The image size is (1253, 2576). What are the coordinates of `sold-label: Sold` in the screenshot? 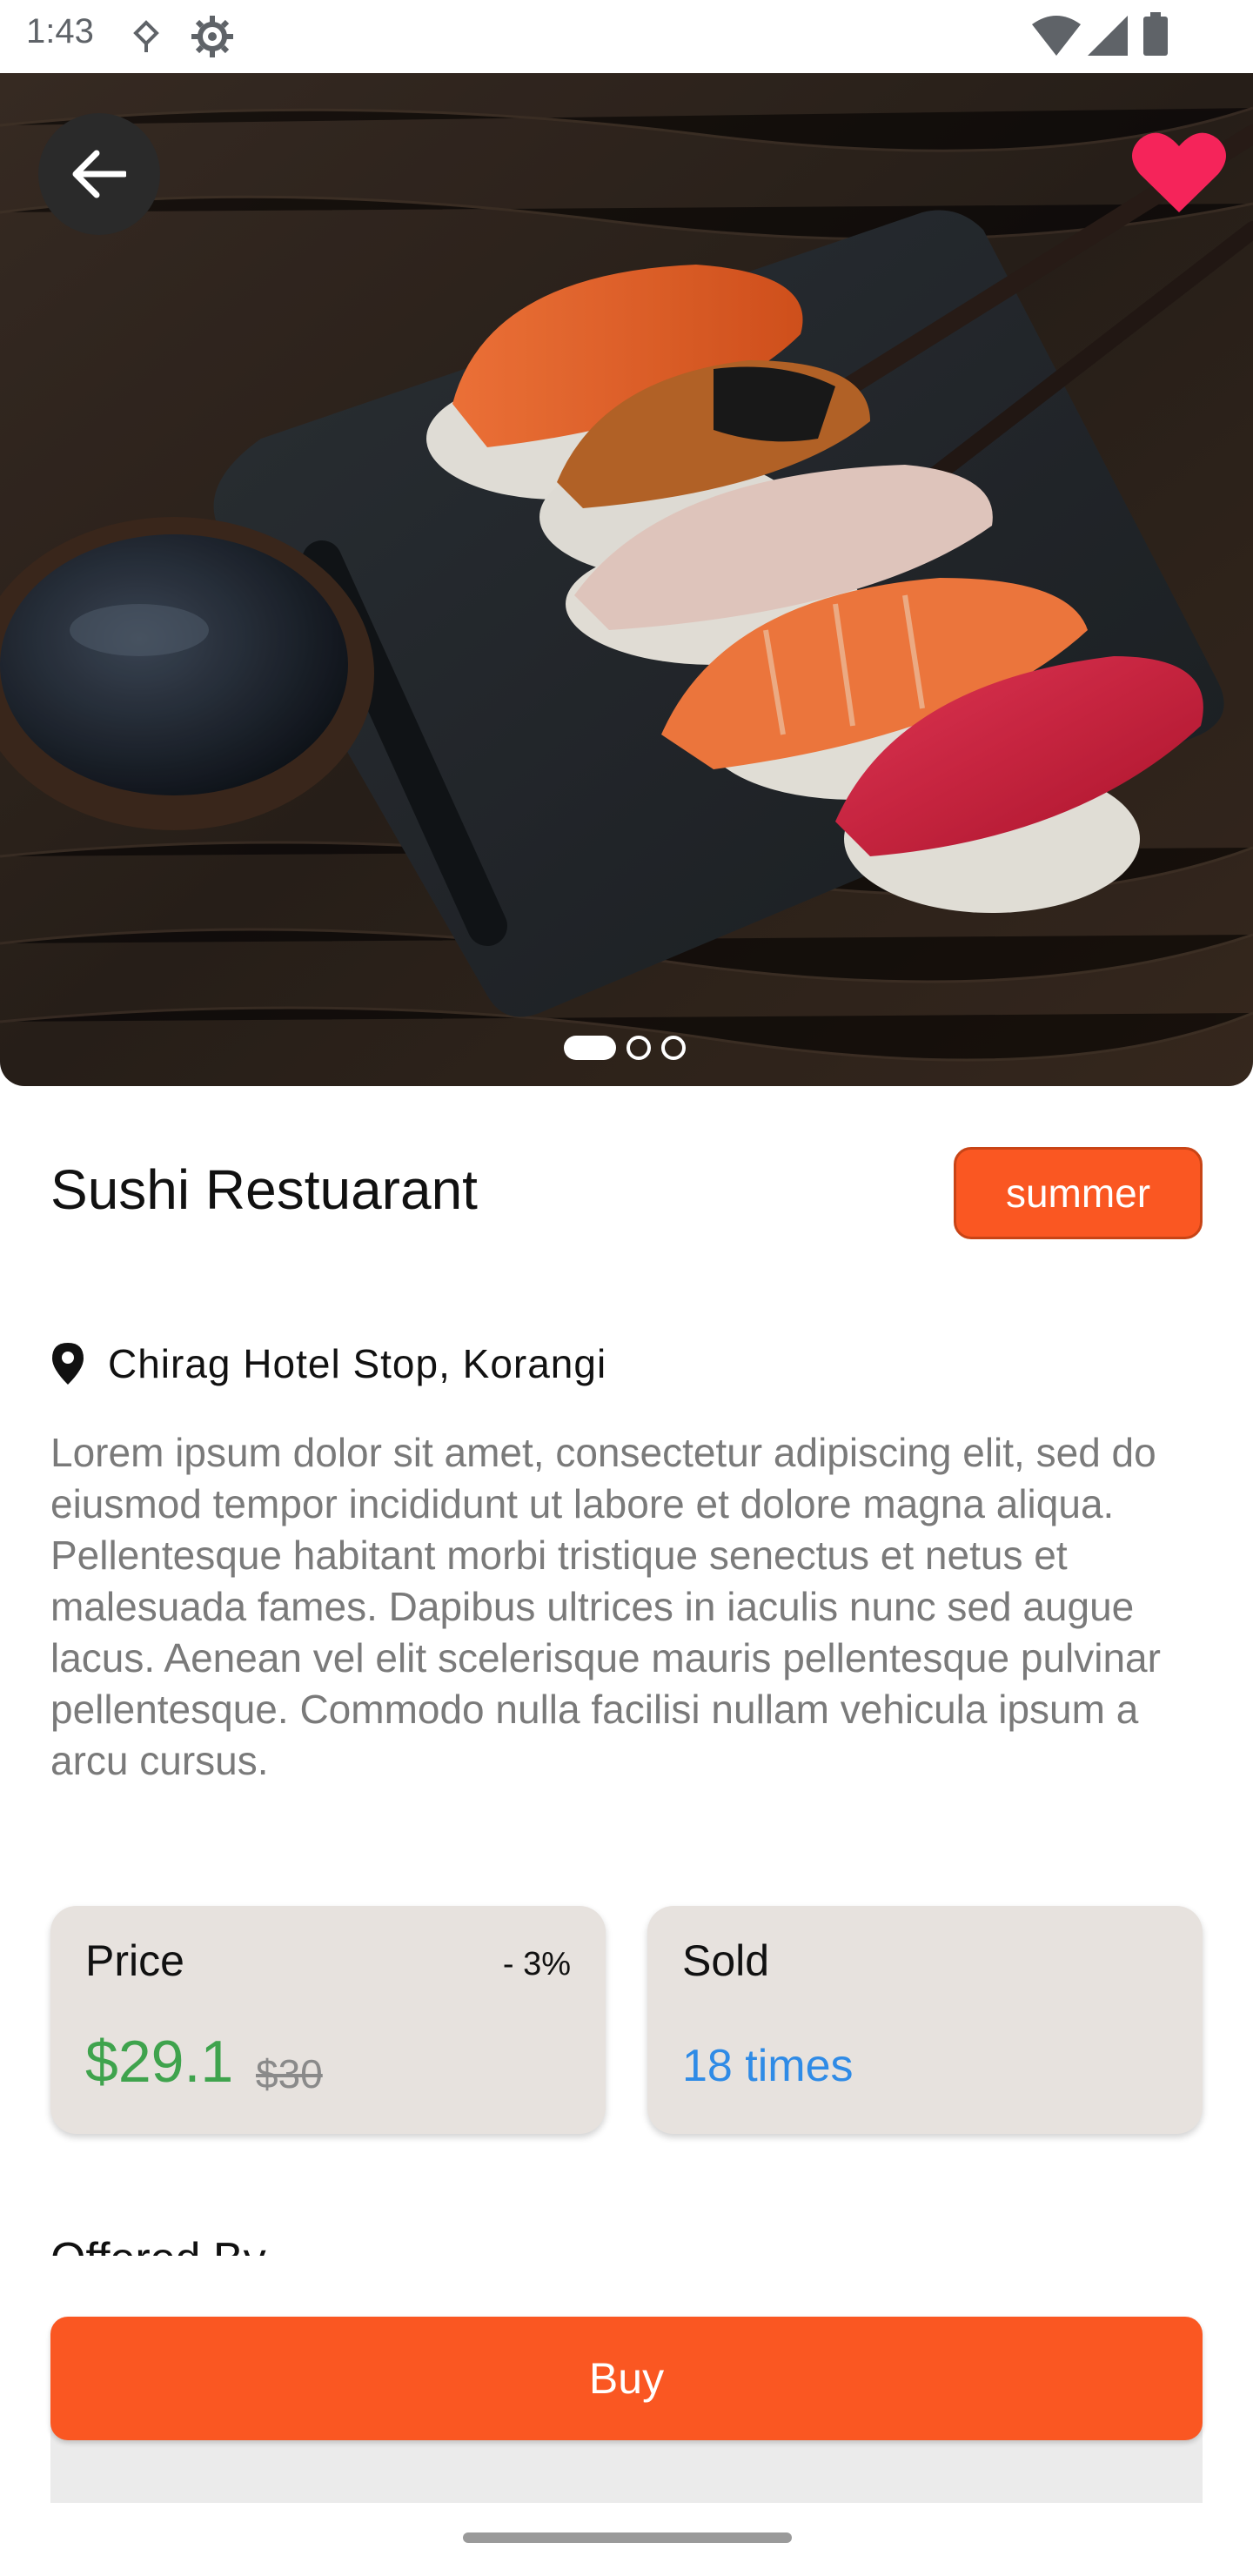 It's located at (726, 1961).